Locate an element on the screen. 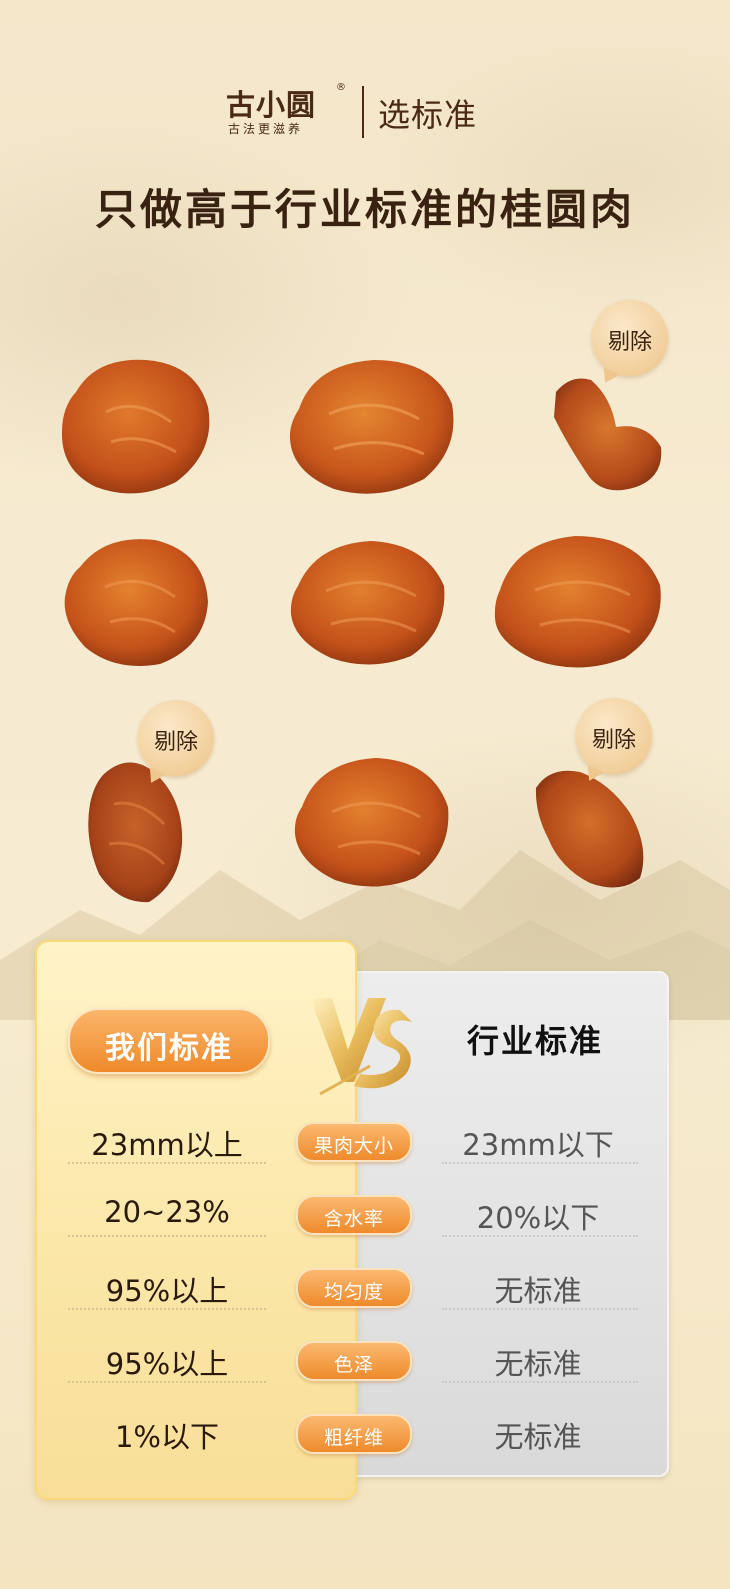 This screenshot has height=1589, width=730. criterion-label: 粗纤维 is located at coordinates (353, 1438).